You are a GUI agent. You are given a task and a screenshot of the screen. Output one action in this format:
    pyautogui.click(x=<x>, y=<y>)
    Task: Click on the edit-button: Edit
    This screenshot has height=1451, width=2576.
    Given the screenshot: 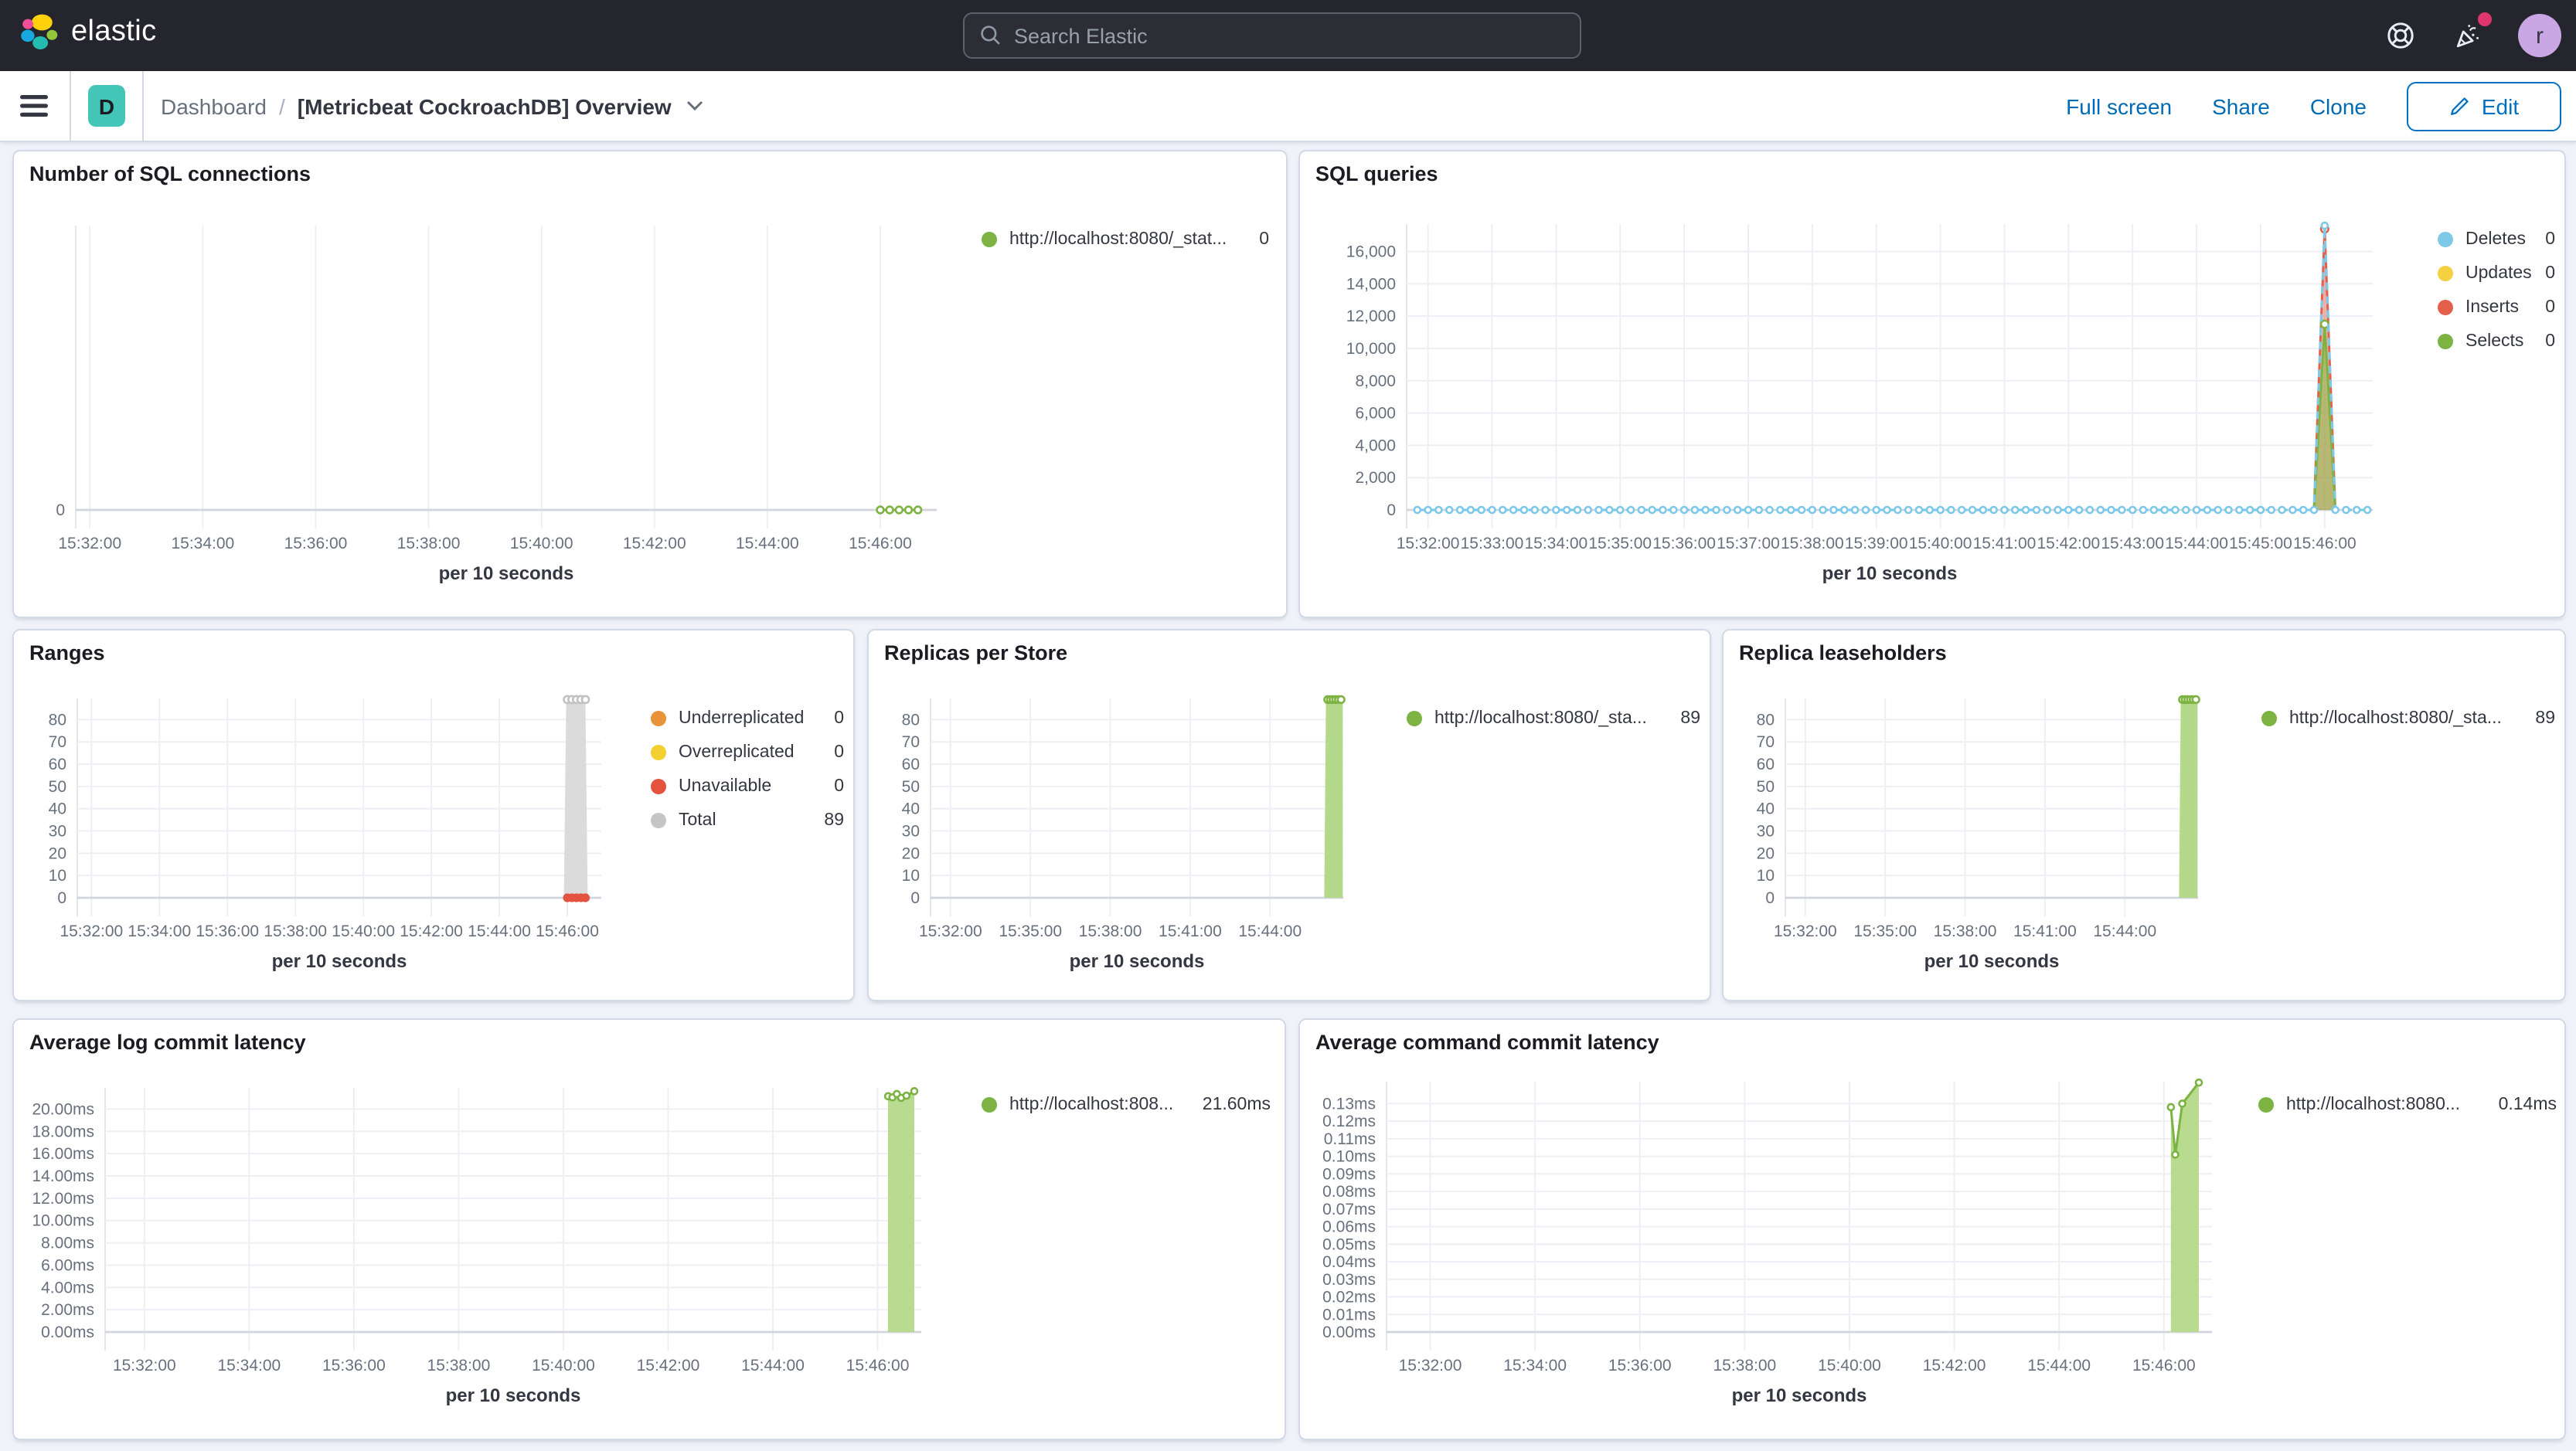 What is the action you would take?
    pyautogui.click(x=2484, y=106)
    